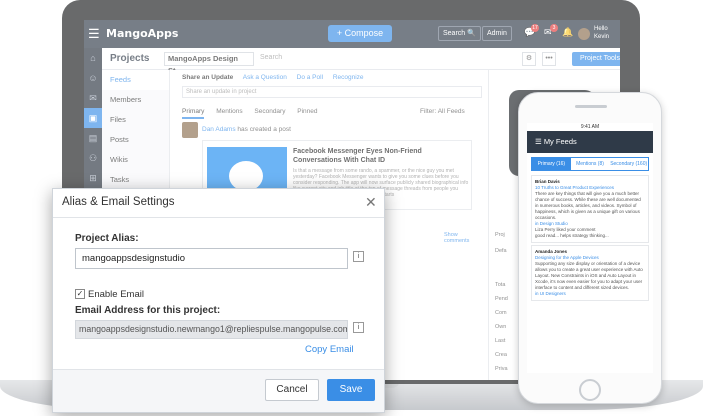  Describe the element at coordinates (292, 390) in the screenshot. I see `cancel-button: Cancel` at that location.